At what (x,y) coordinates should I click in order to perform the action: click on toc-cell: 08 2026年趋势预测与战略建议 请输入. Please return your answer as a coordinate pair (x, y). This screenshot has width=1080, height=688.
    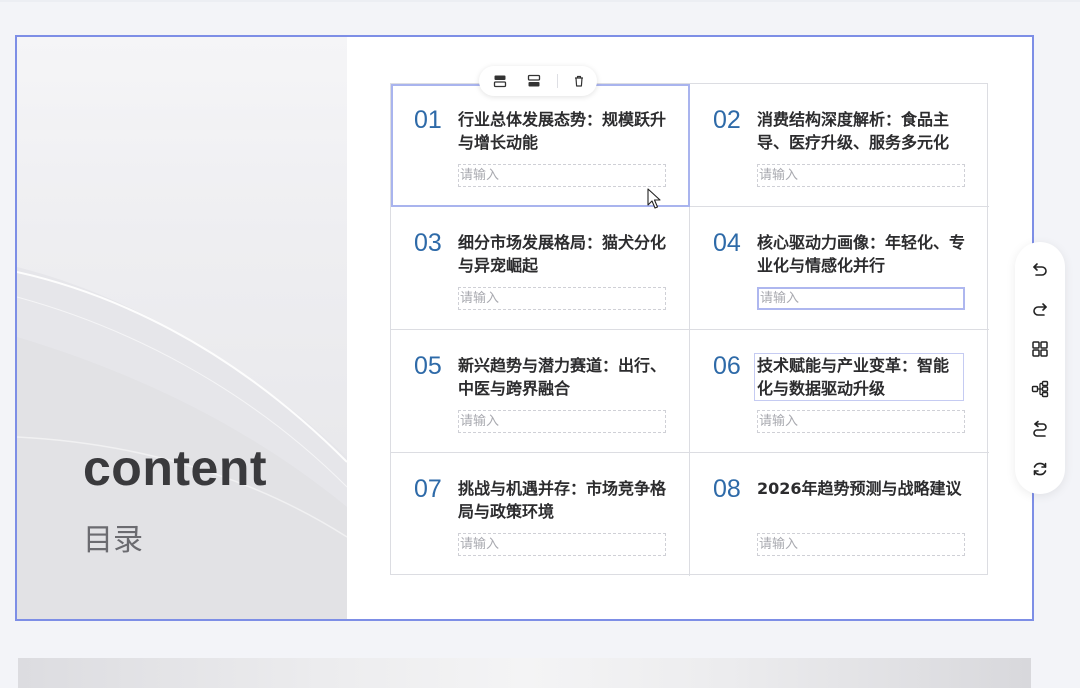
    Looking at the image, I should click on (839, 514).